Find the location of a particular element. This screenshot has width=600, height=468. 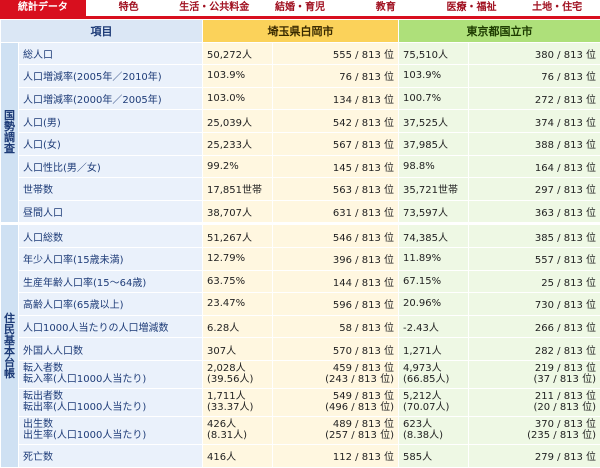

row-label-text-sub: 転出率(人口1000人当たり) is located at coordinates (110, 407).